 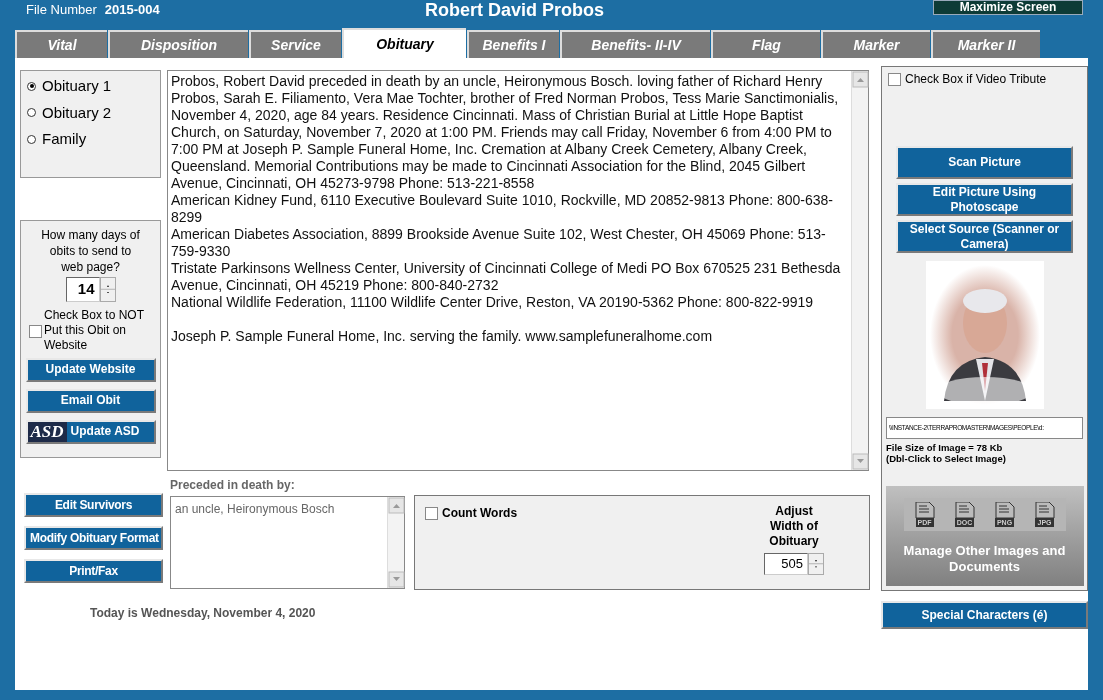 What do you see at coordinates (178, 44) in the screenshot?
I see `tab: Disposition` at bounding box center [178, 44].